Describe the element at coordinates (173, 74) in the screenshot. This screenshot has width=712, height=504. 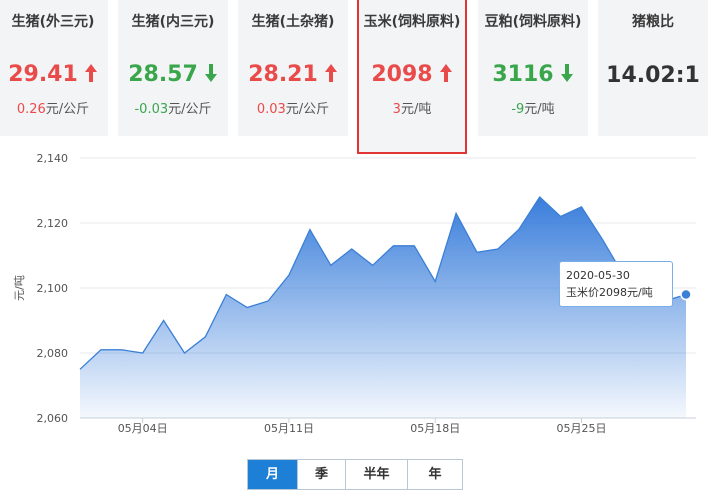
I see `card-price: 28.57` at that location.